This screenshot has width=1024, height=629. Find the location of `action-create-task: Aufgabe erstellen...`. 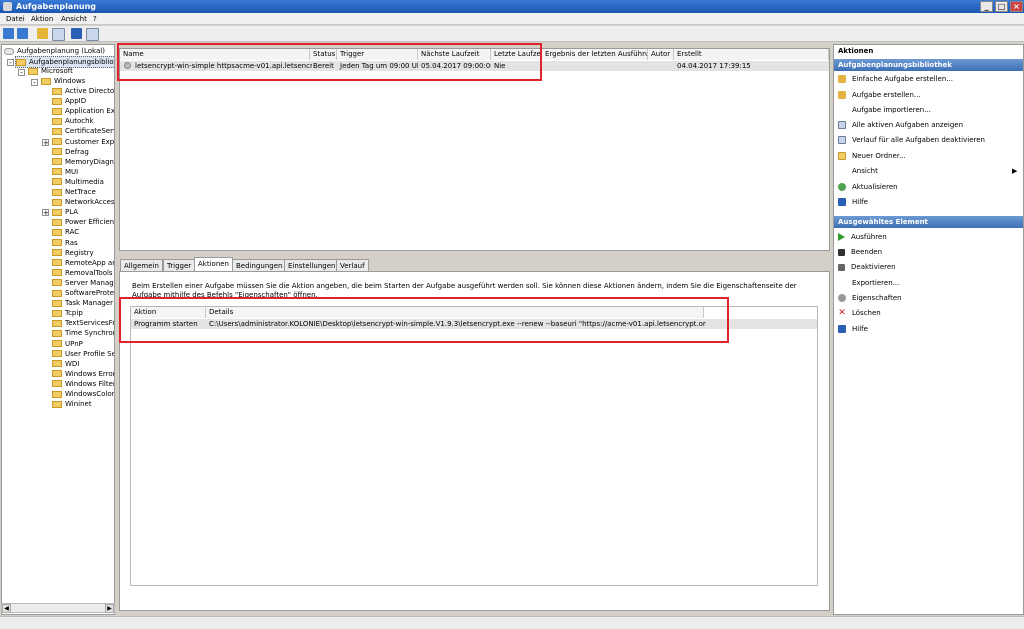

action-create-task: Aufgabe erstellen... is located at coordinates (879, 95).